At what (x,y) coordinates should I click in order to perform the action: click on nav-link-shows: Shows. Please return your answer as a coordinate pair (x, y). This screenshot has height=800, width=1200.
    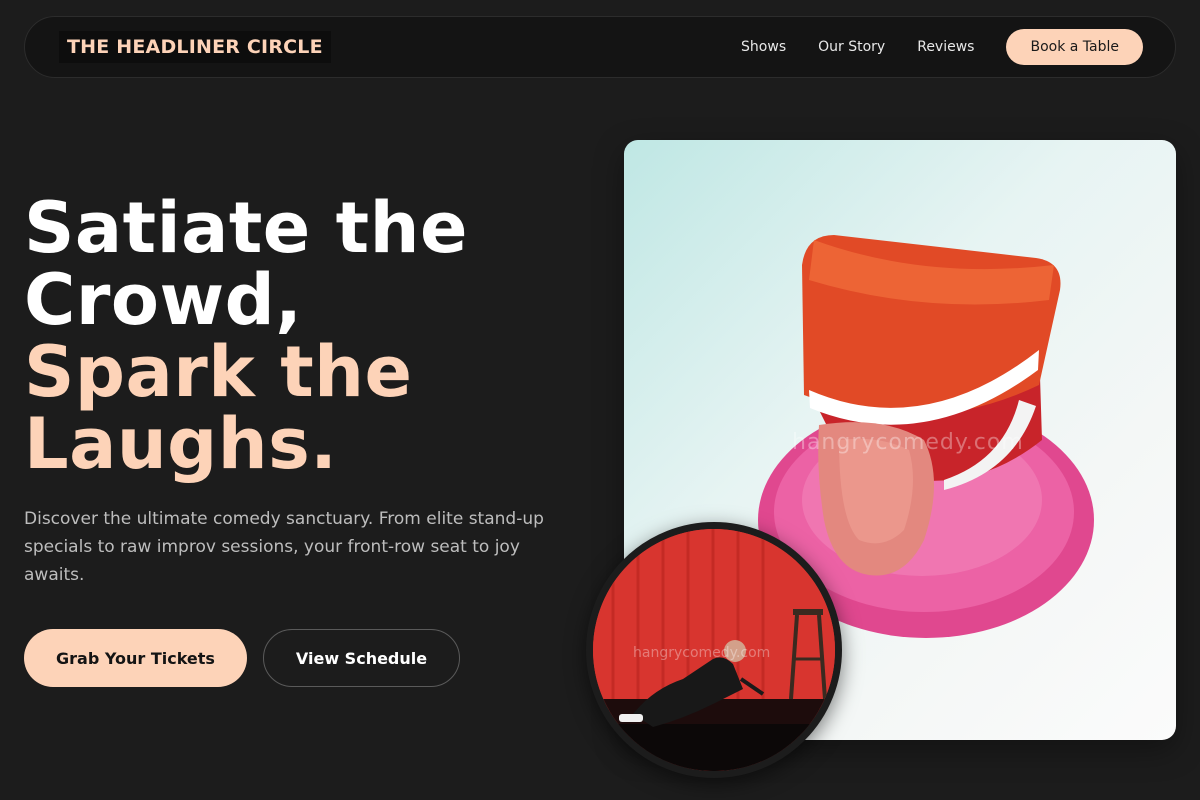
    Looking at the image, I should click on (763, 47).